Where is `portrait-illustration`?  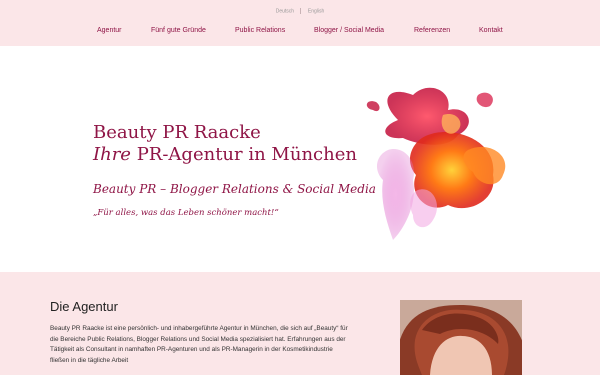
portrait-illustration is located at coordinates (461, 337).